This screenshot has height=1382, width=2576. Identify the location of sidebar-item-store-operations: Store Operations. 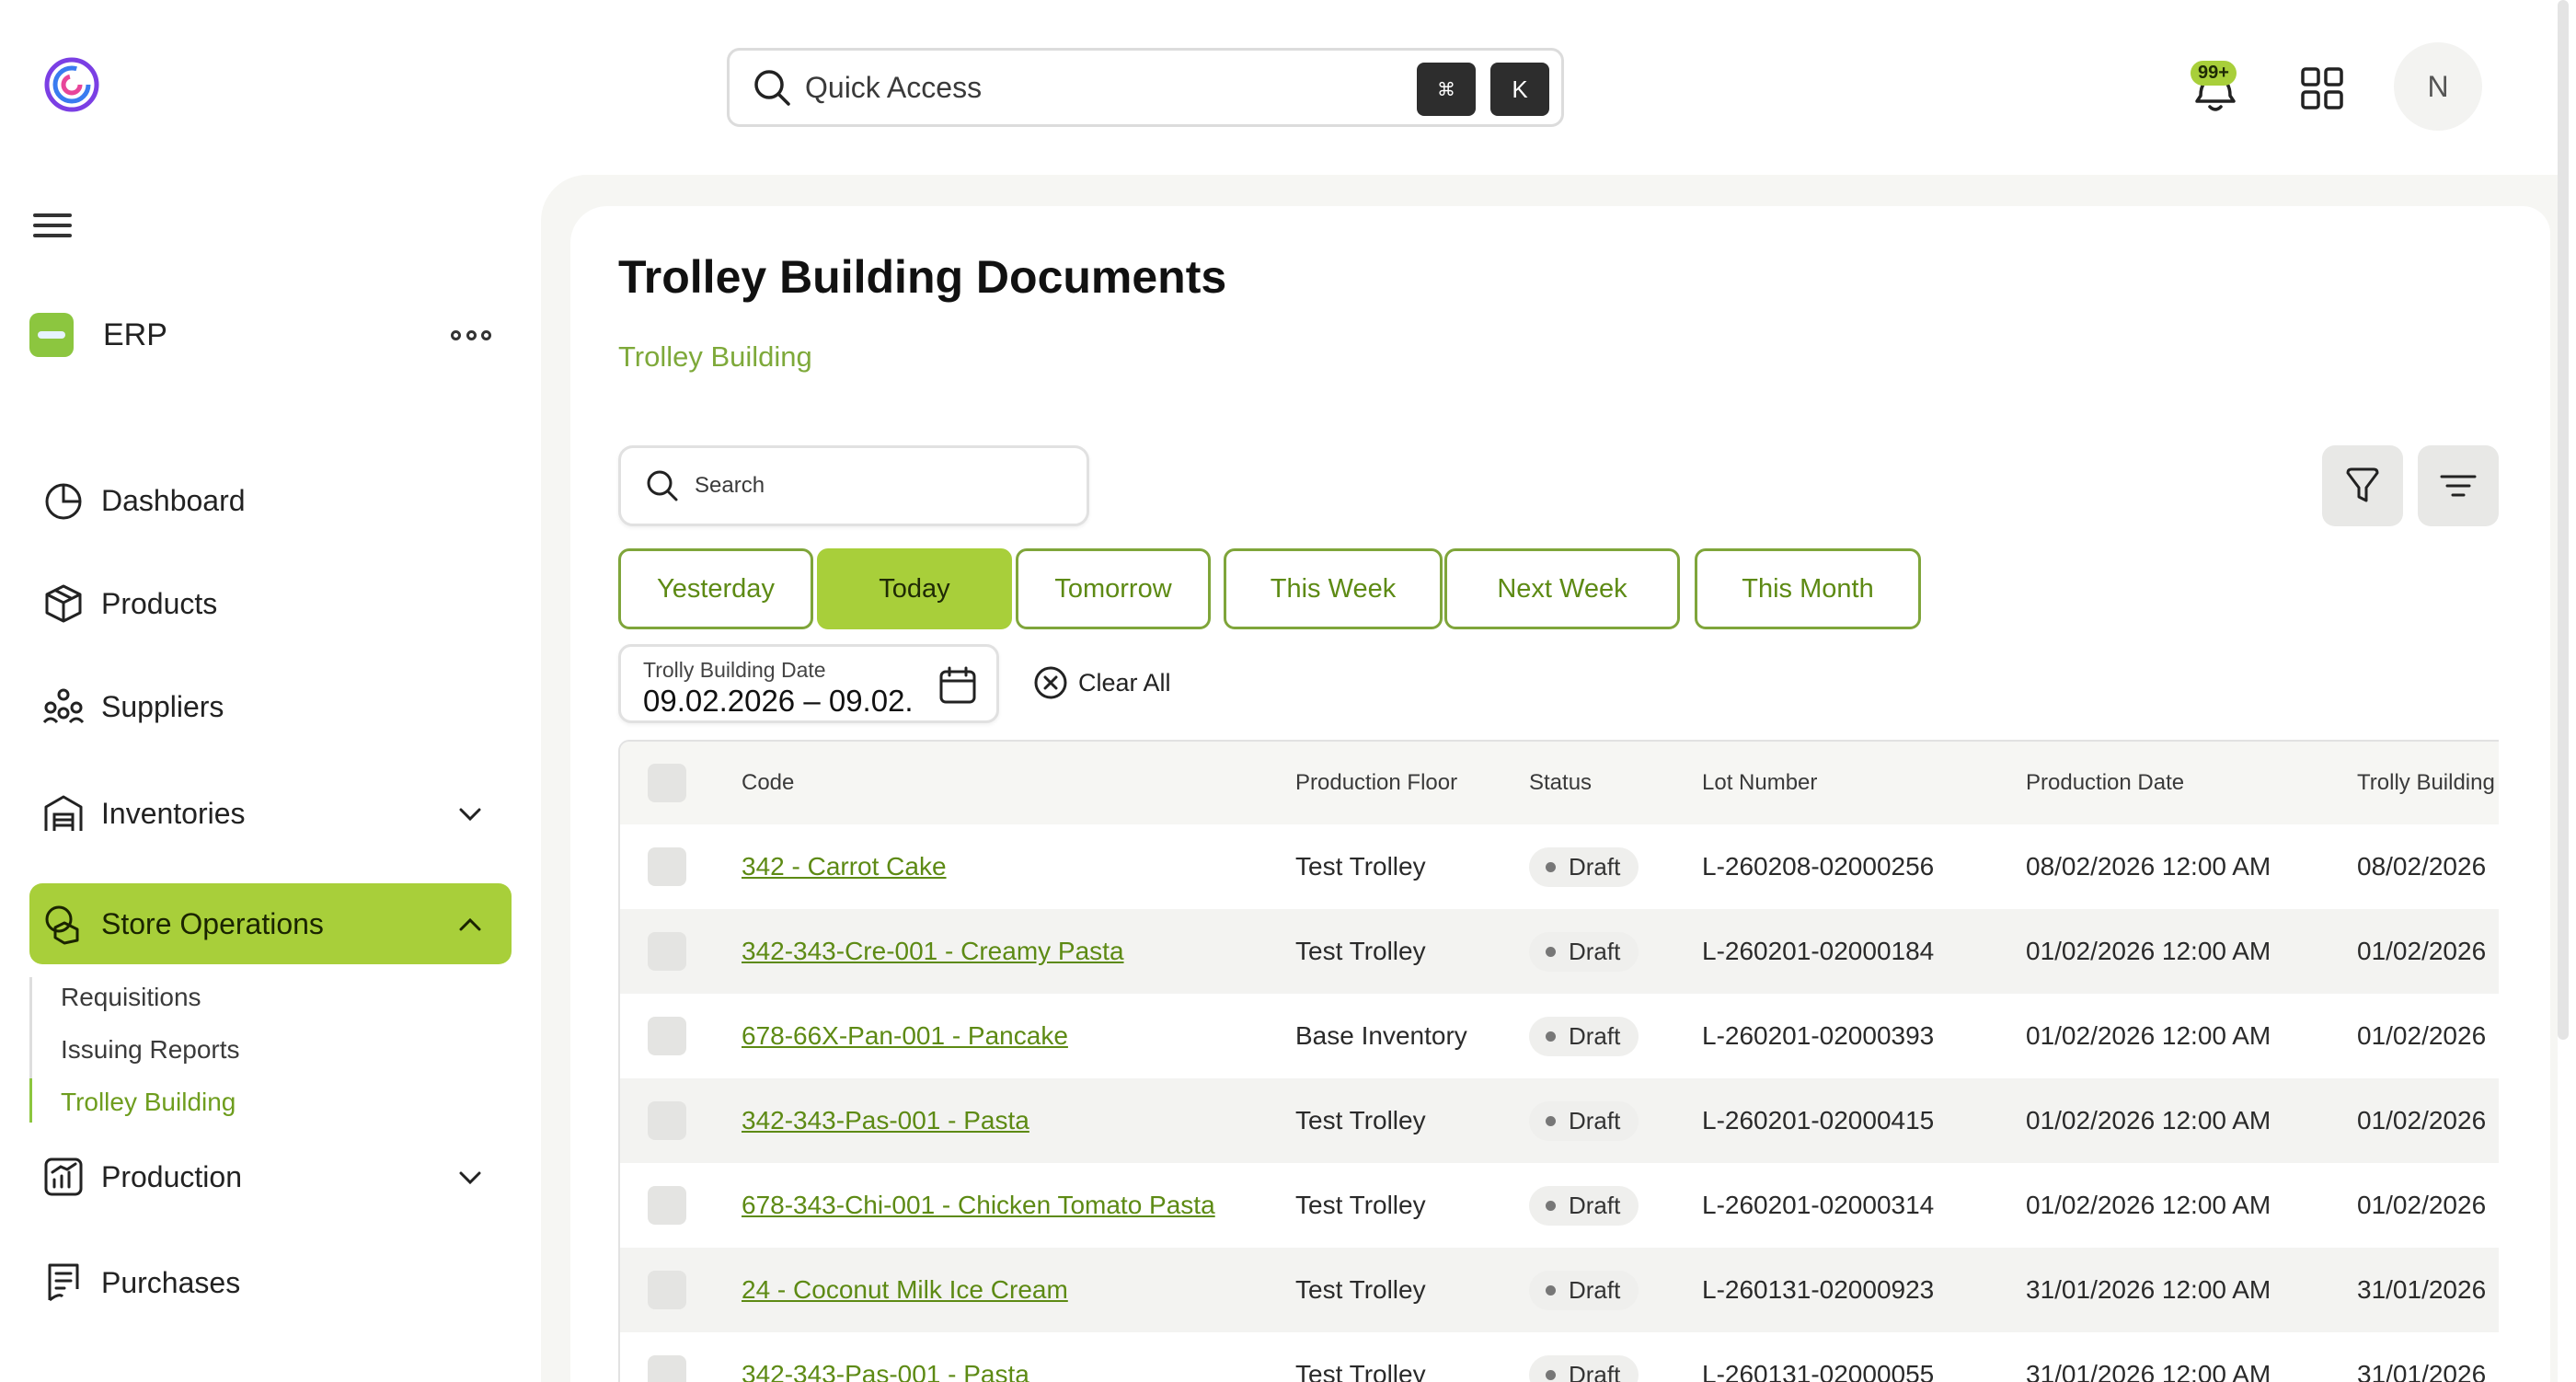
(270, 923).